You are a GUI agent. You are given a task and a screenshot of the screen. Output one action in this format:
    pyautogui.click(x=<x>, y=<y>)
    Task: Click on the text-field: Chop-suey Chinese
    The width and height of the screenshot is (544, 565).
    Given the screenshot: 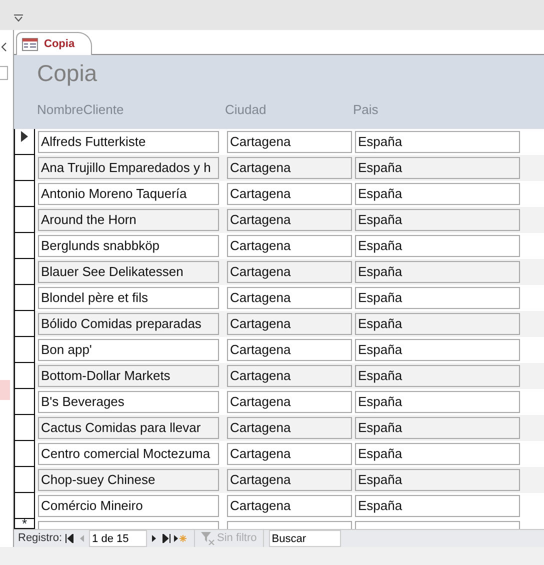 What is the action you would take?
    pyautogui.click(x=128, y=480)
    